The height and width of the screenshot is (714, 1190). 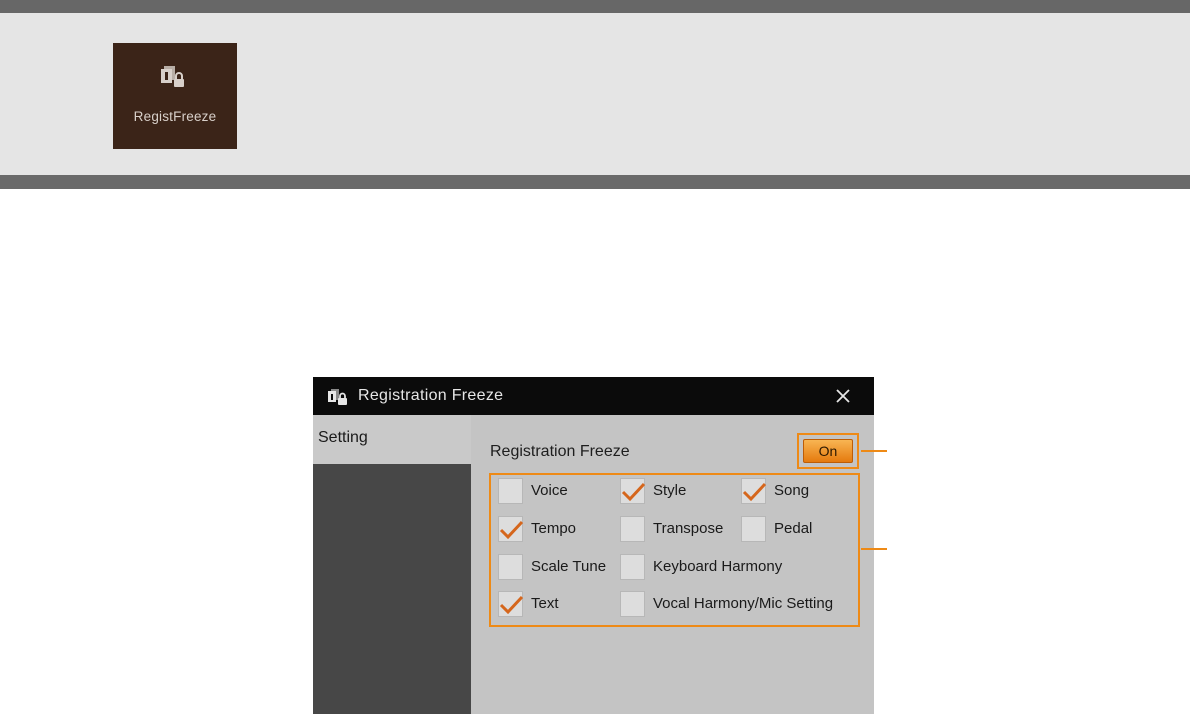 What do you see at coordinates (560, 451) in the screenshot?
I see `registration-freeze-label: Registration Freeze` at bounding box center [560, 451].